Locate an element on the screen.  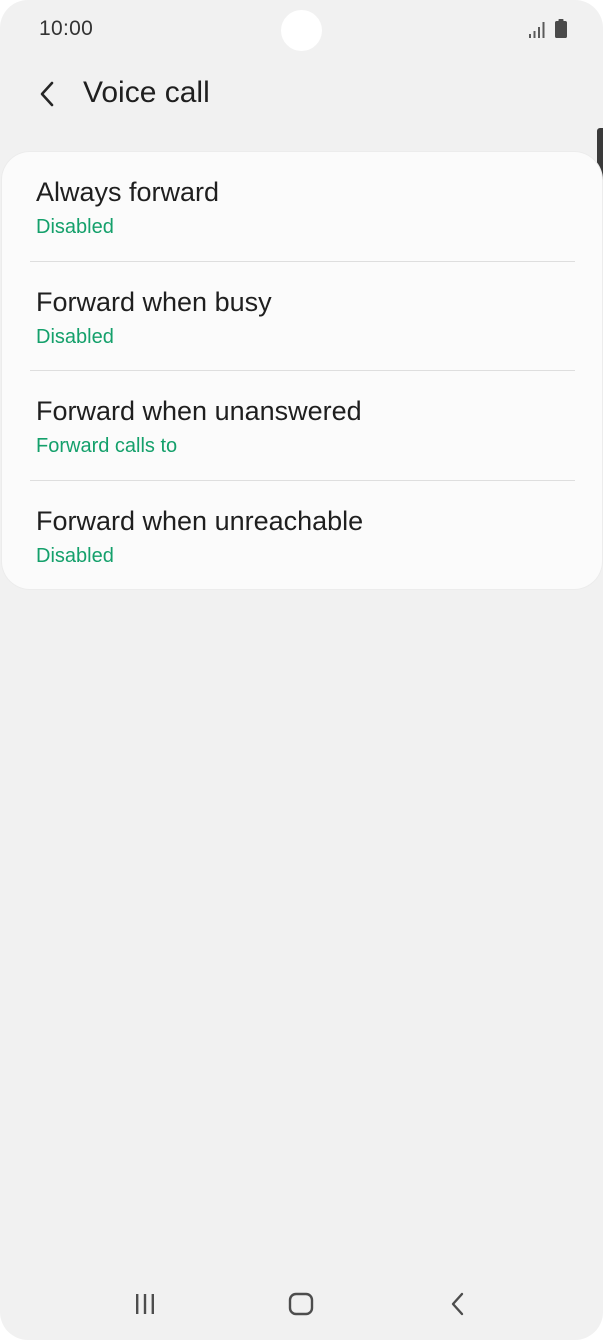
back-button is located at coordinates (48, 94).